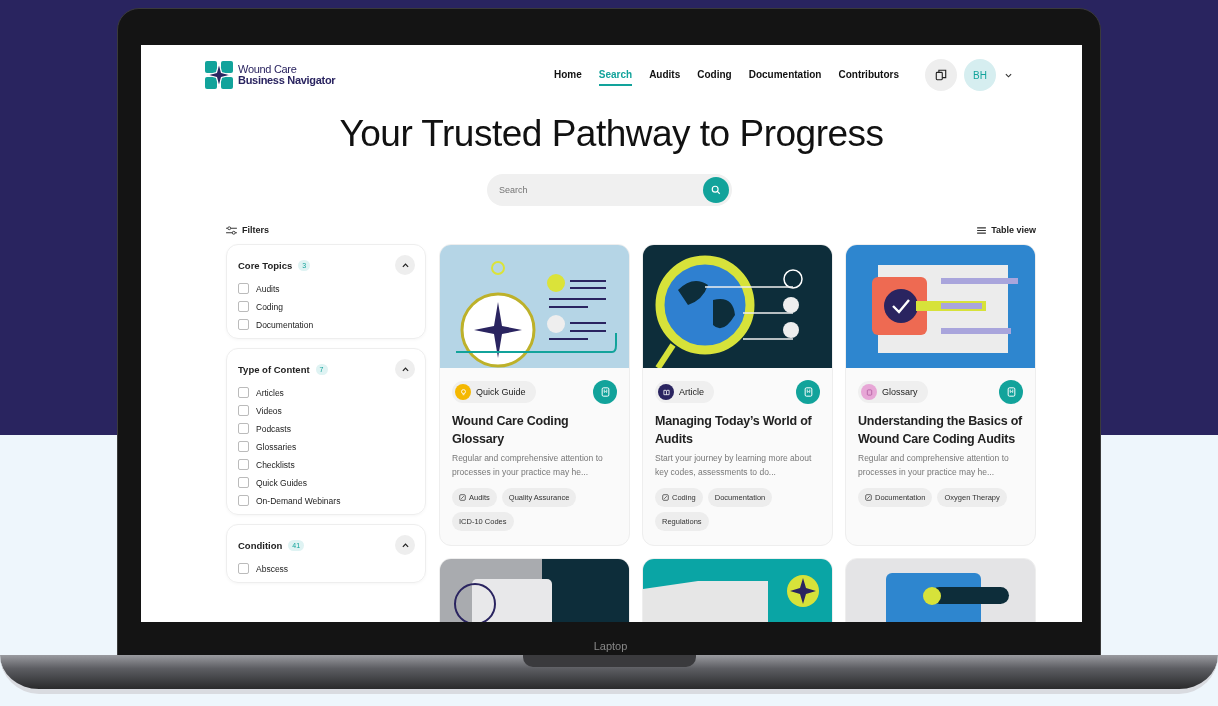  Describe the element at coordinates (231, 230) in the screenshot. I see `sliders-icon` at that location.